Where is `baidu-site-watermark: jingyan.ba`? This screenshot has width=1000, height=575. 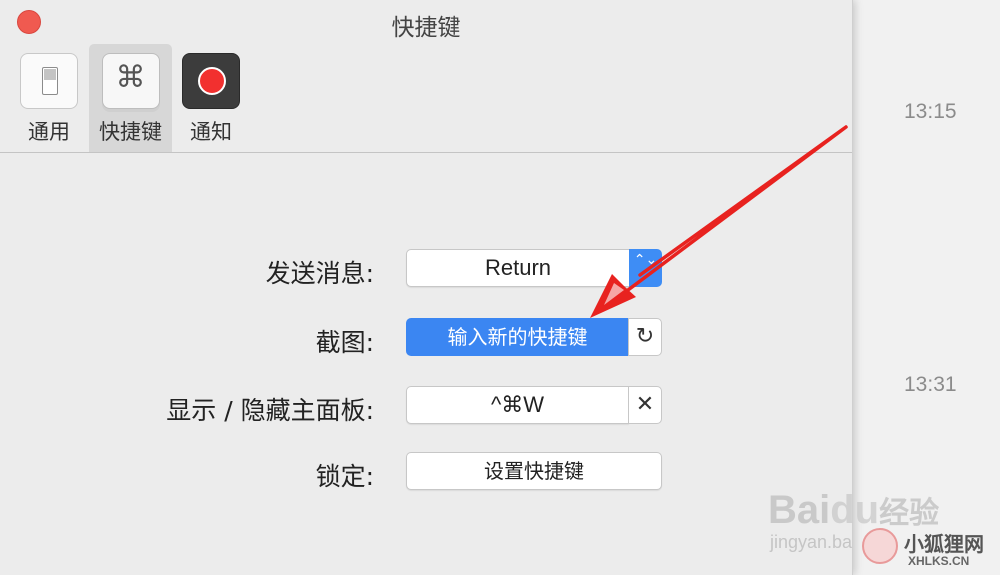
baidu-site-watermark: jingyan.ba is located at coordinates (811, 542).